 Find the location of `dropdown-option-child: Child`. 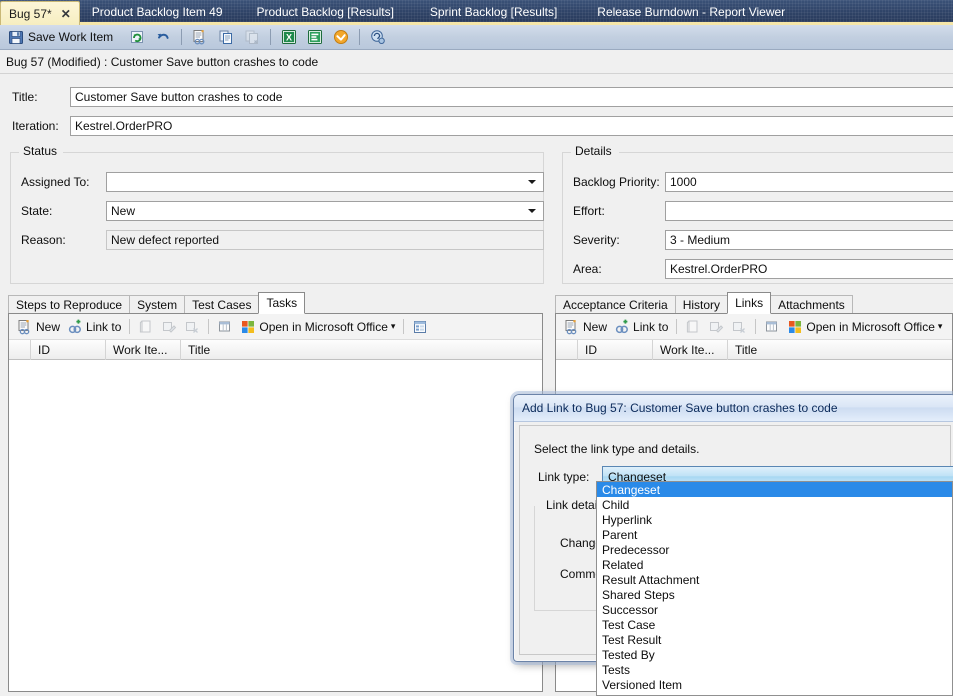

dropdown-option-child: Child is located at coordinates (774, 504).